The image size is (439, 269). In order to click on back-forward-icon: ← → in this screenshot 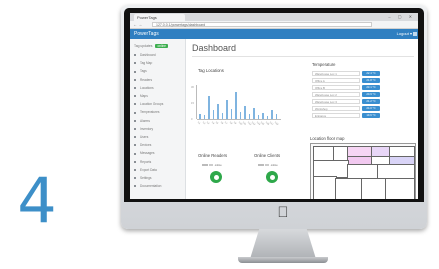, I will do `click(137, 24)`.